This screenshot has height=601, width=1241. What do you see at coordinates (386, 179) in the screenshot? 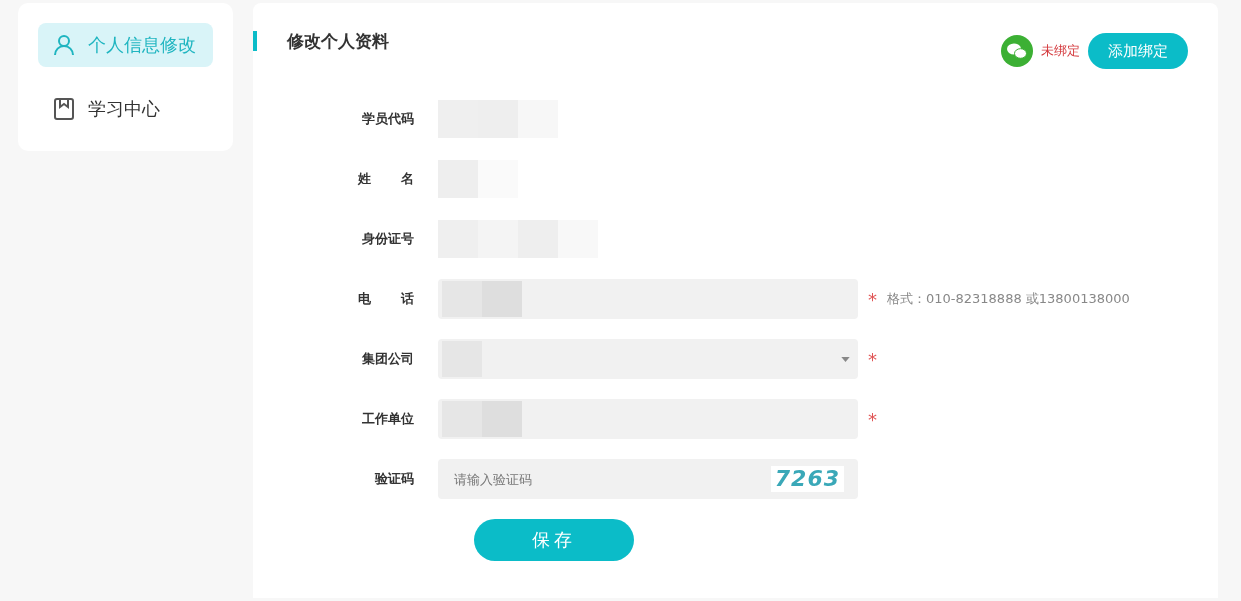
I see `field-label: 姓名` at bounding box center [386, 179].